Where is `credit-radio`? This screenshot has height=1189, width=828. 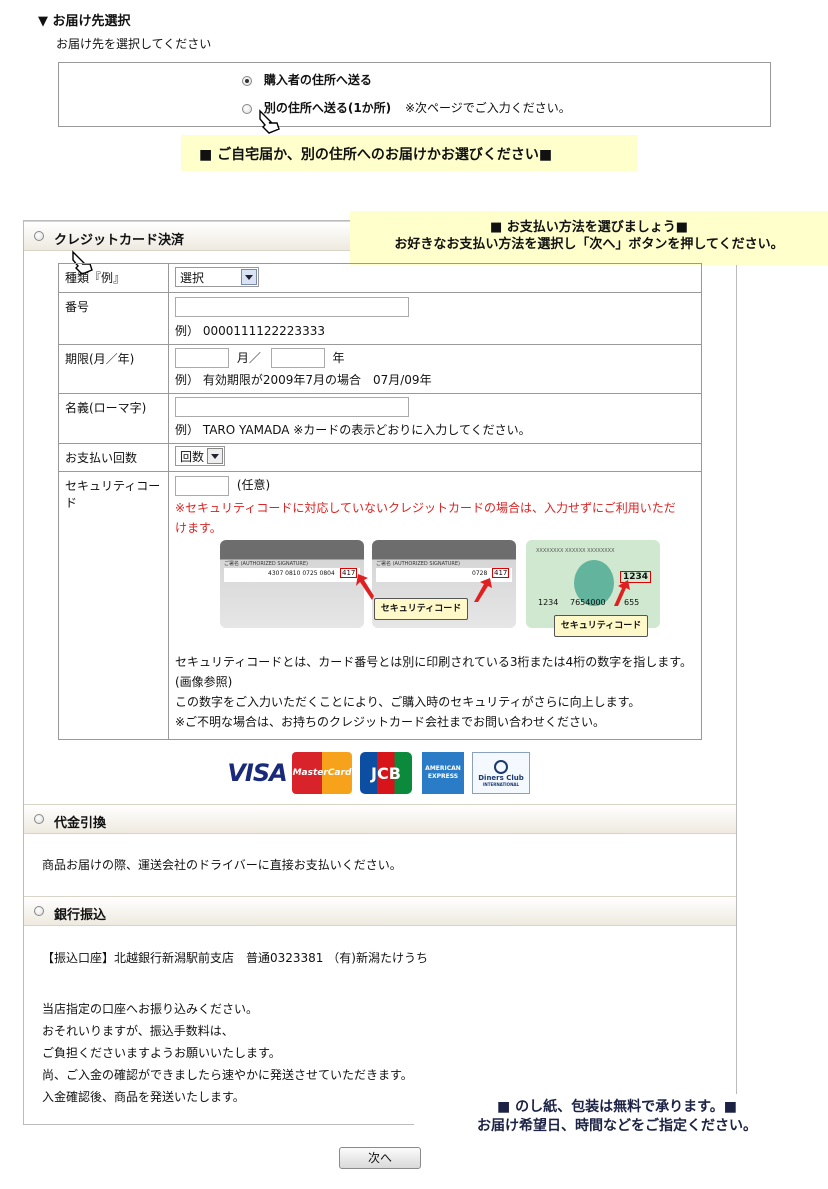
credit-radio is located at coordinates (39, 236).